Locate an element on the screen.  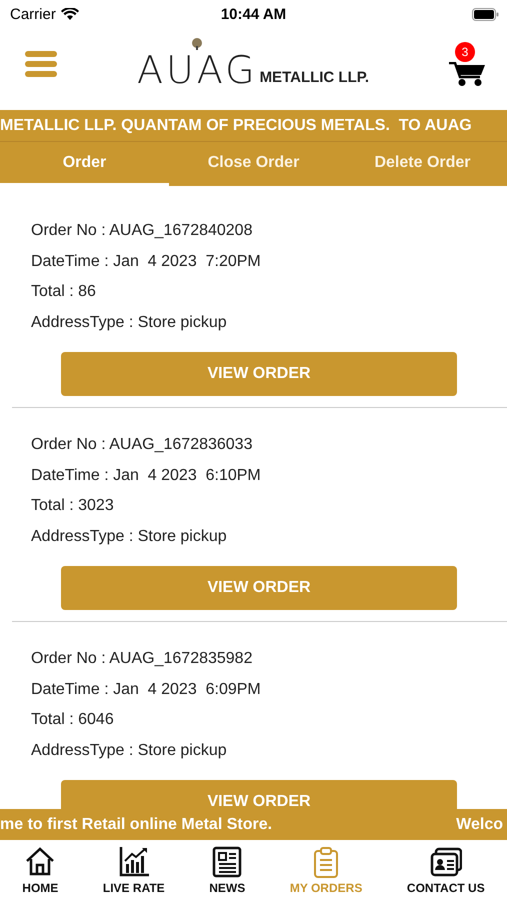
clock-time: 10:44 AM is located at coordinates (254, 14).